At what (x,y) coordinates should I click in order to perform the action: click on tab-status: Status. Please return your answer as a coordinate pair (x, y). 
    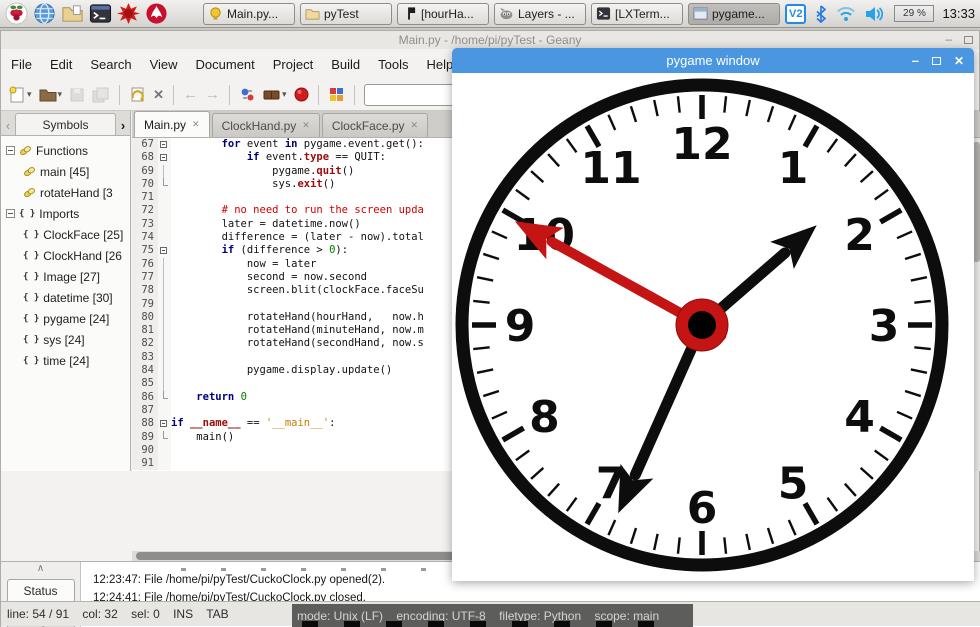
    Looking at the image, I should click on (40, 591).